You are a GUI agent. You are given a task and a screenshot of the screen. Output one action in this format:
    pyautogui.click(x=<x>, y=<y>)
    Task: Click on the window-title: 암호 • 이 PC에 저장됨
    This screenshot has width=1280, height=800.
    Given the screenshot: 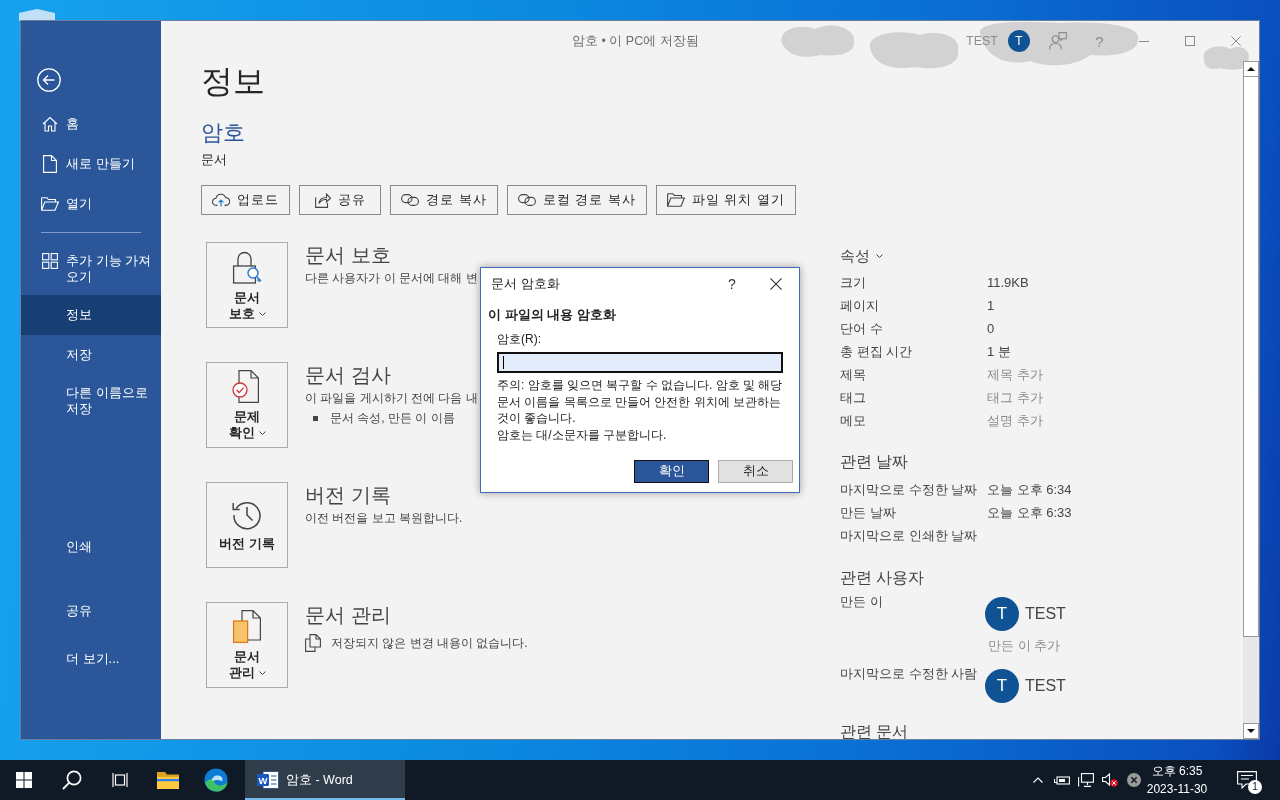 What is the action you would take?
    pyautogui.click(x=635, y=41)
    